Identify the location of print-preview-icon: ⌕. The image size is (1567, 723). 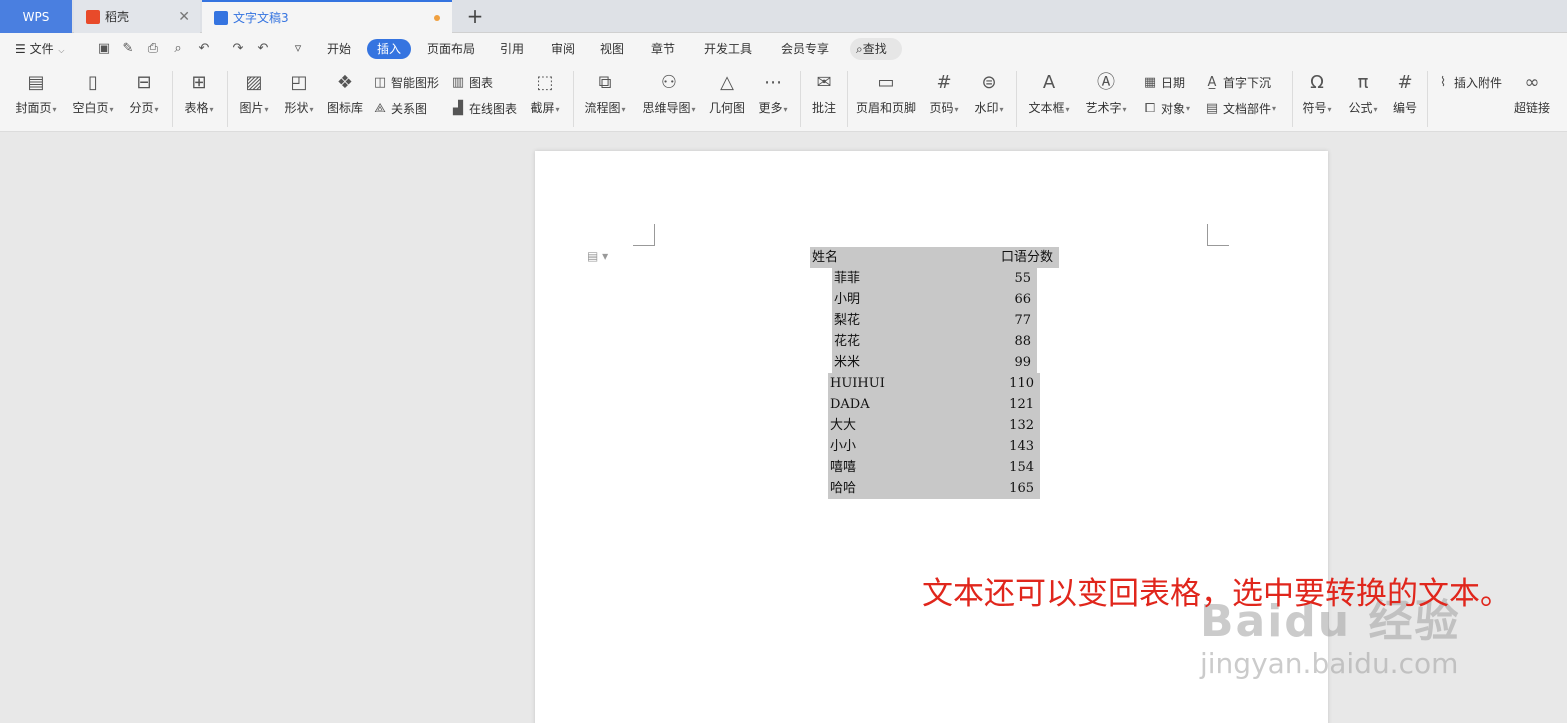
(178, 49).